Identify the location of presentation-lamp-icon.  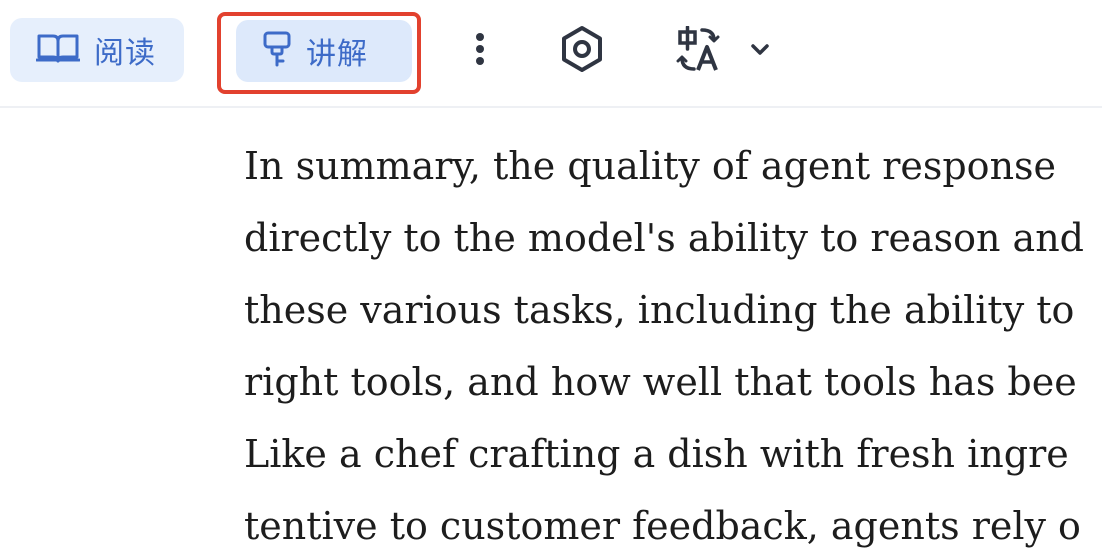
(277, 51).